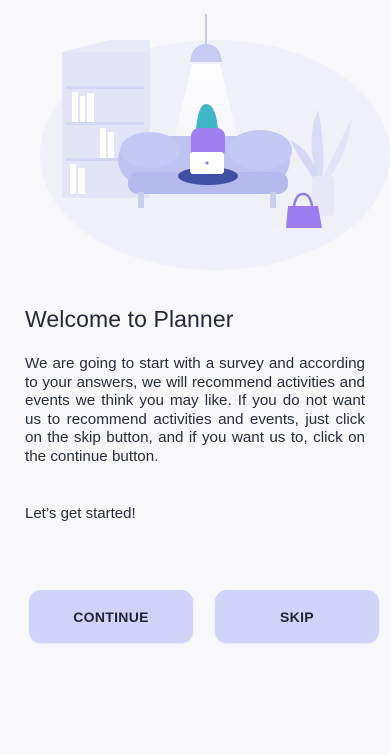  Describe the element at coordinates (111, 616) in the screenshot. I see `continue-button: CONTINUE` at that location.